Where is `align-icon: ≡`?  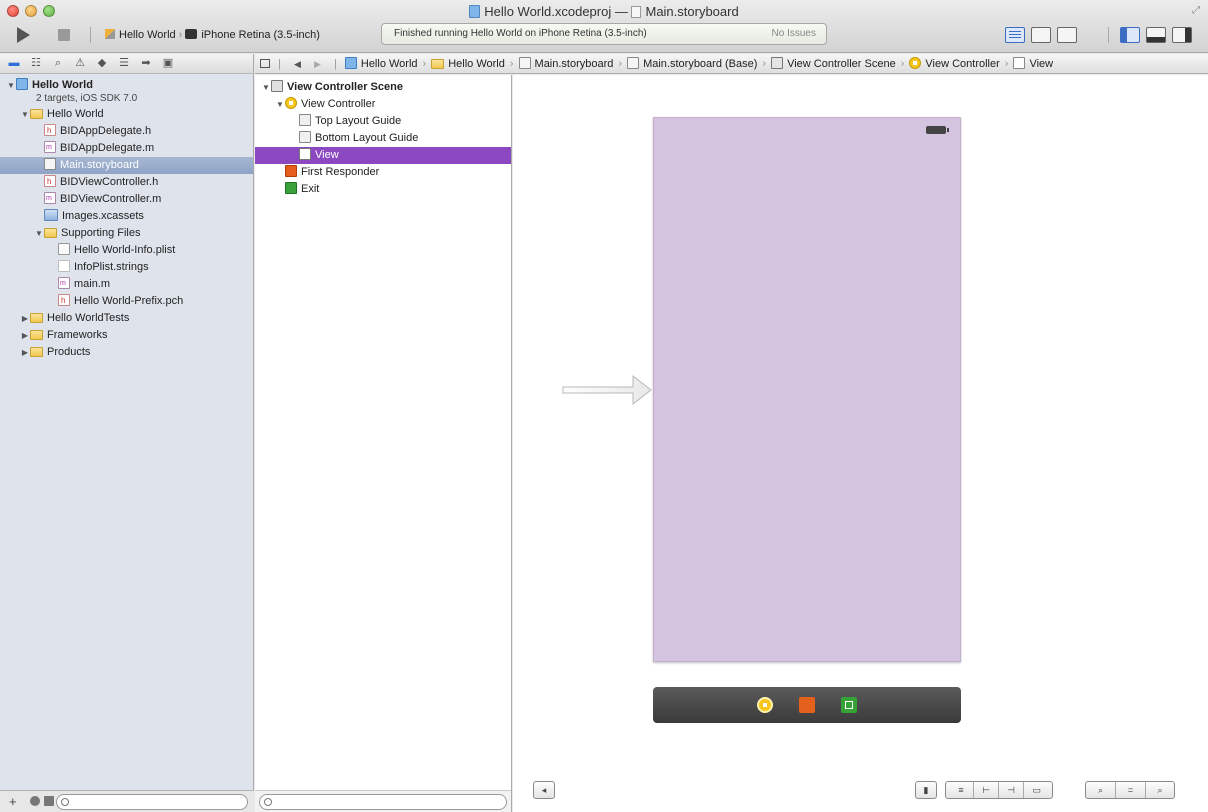
align-icon: ≡ is located at coordinates (961, 790).